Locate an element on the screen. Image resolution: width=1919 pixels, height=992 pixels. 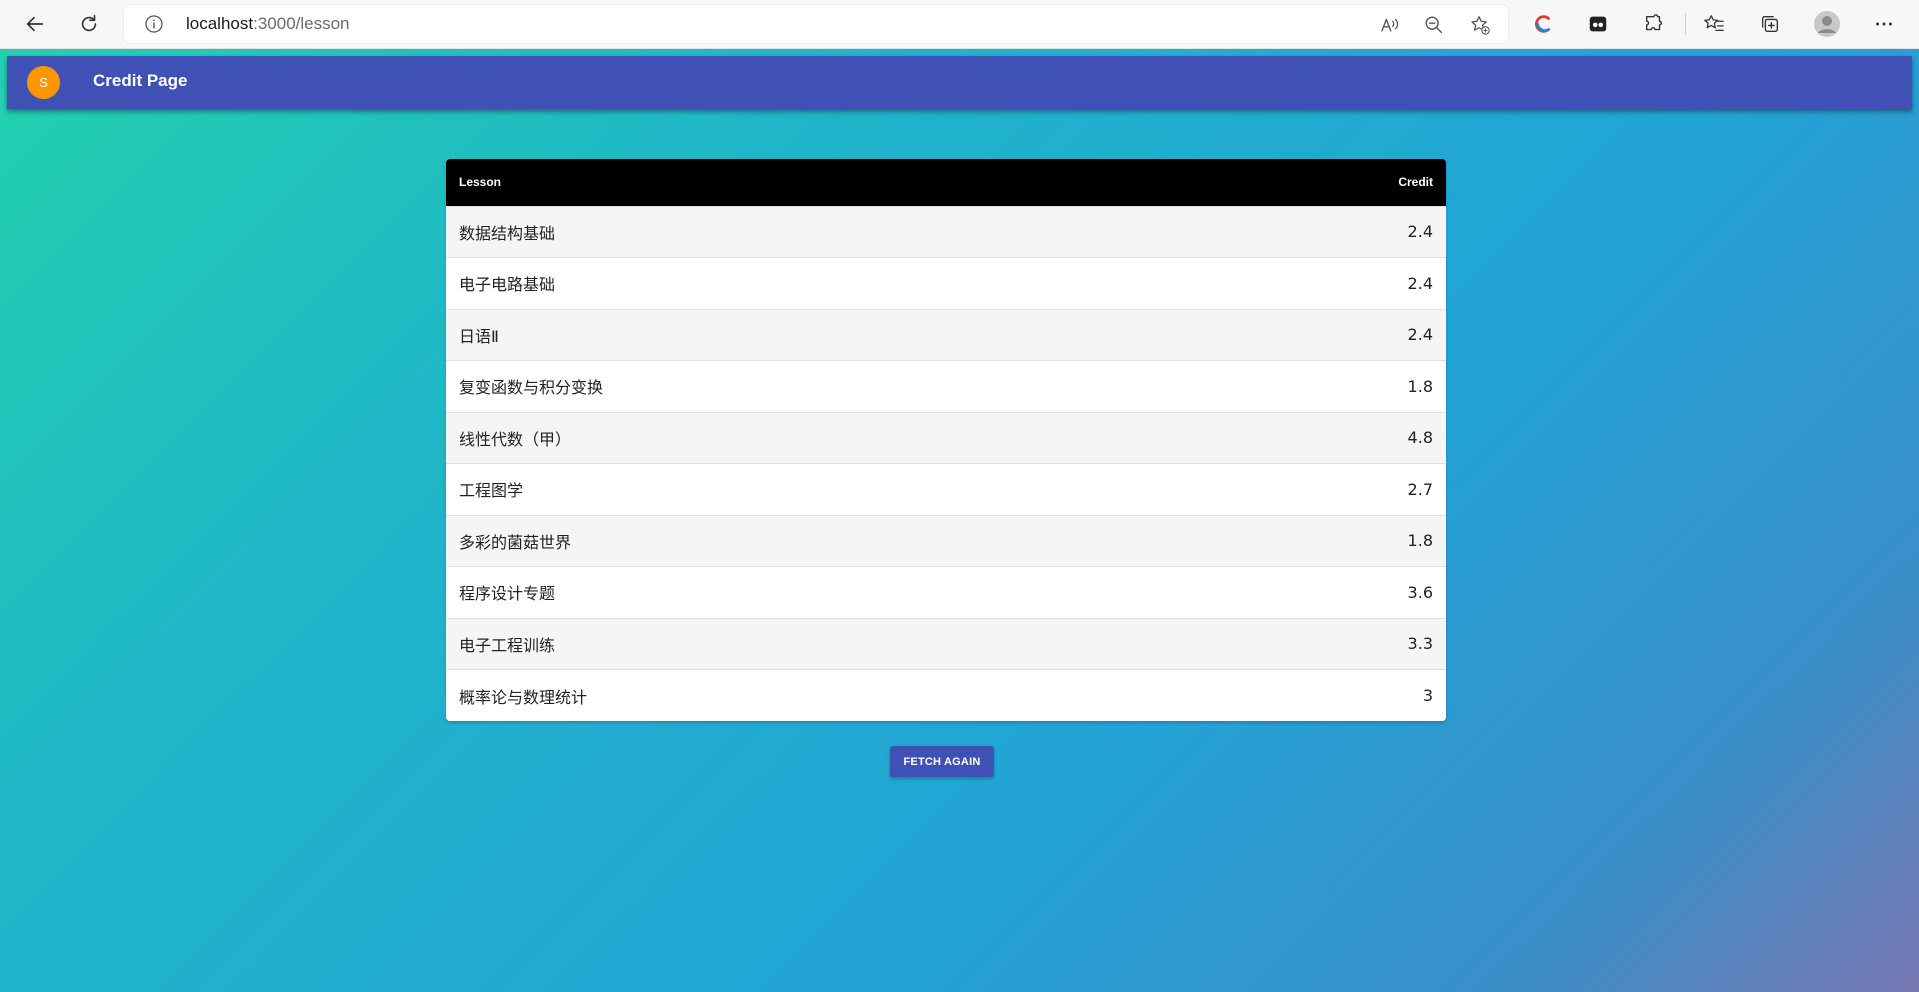
read-aloud-icon is located at coordinates (1390, 25).